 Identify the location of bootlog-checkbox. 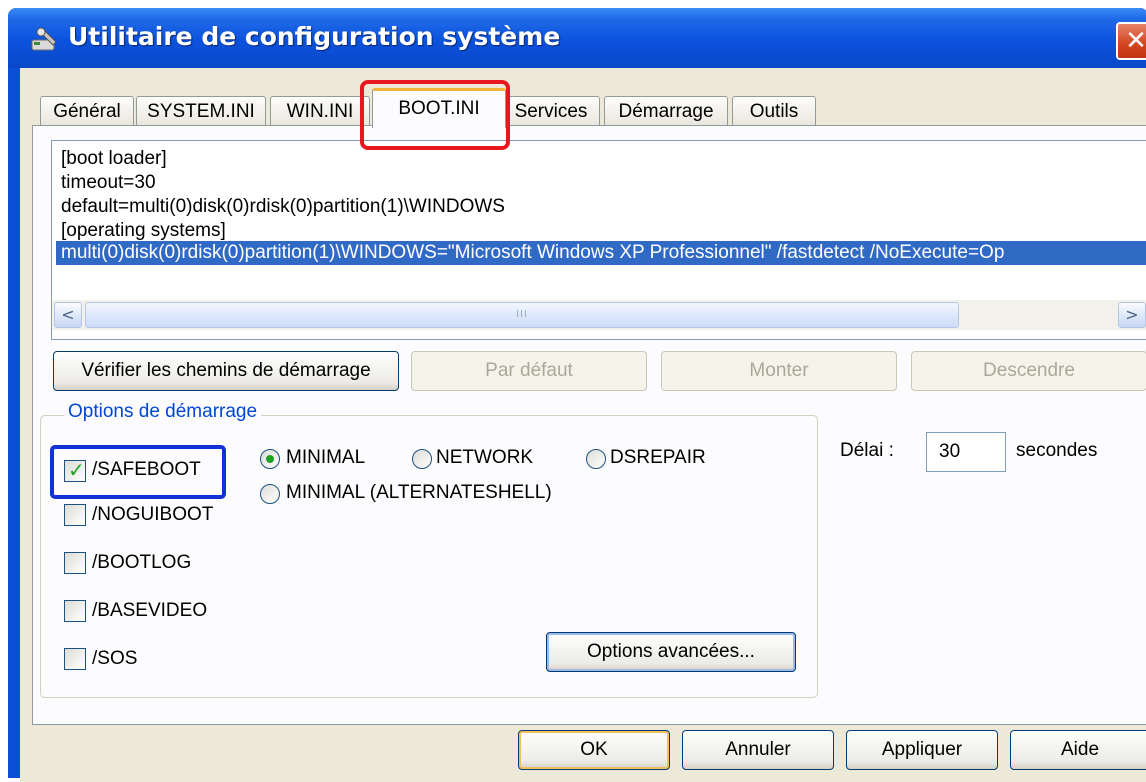
(75, 563).